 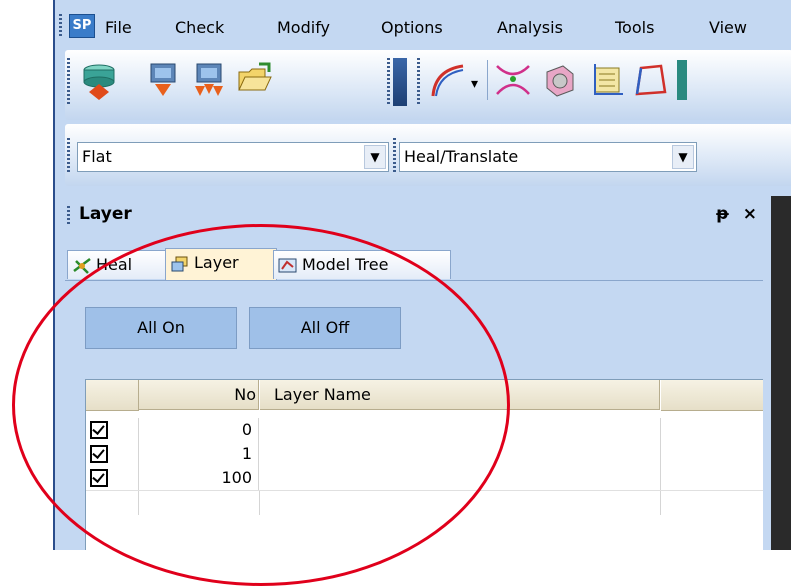 What do you see at coordinates (68, 155) in the screenshot?
I see `combo-toolbar-grip` at bounding box center [68, 155].